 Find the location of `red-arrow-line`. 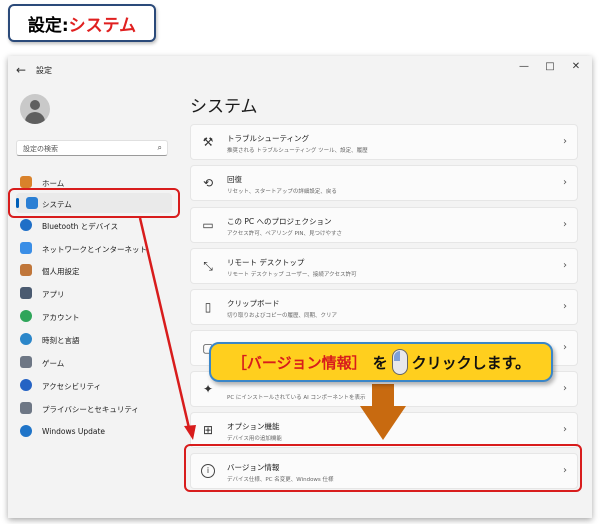

red-arrow-line is located at coordinates (164, 323).